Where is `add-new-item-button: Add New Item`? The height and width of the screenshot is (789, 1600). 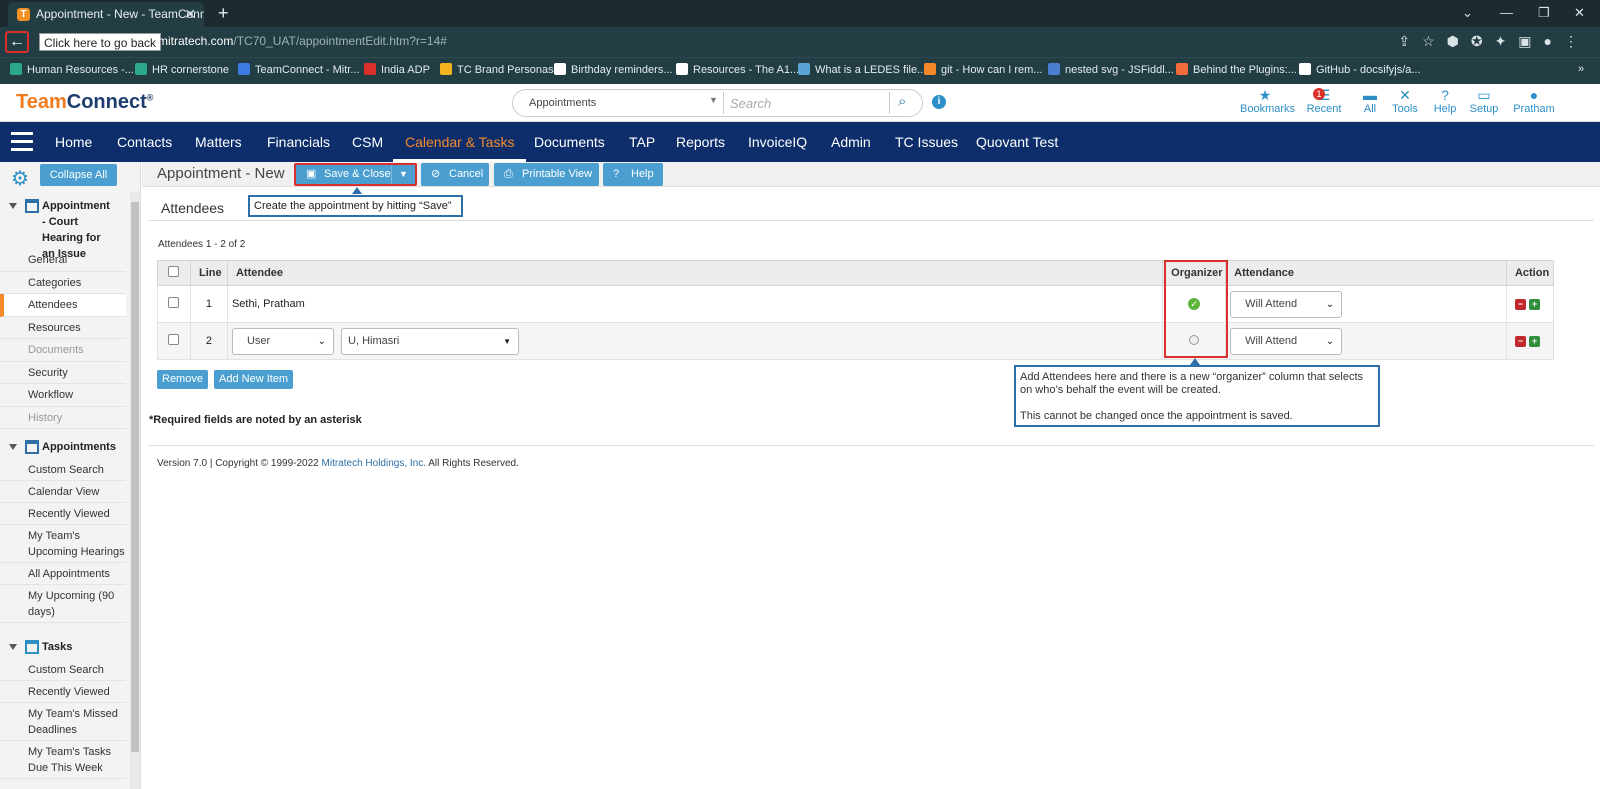 add-new-item-button: Add New Item is located at coordinates (254, 379).